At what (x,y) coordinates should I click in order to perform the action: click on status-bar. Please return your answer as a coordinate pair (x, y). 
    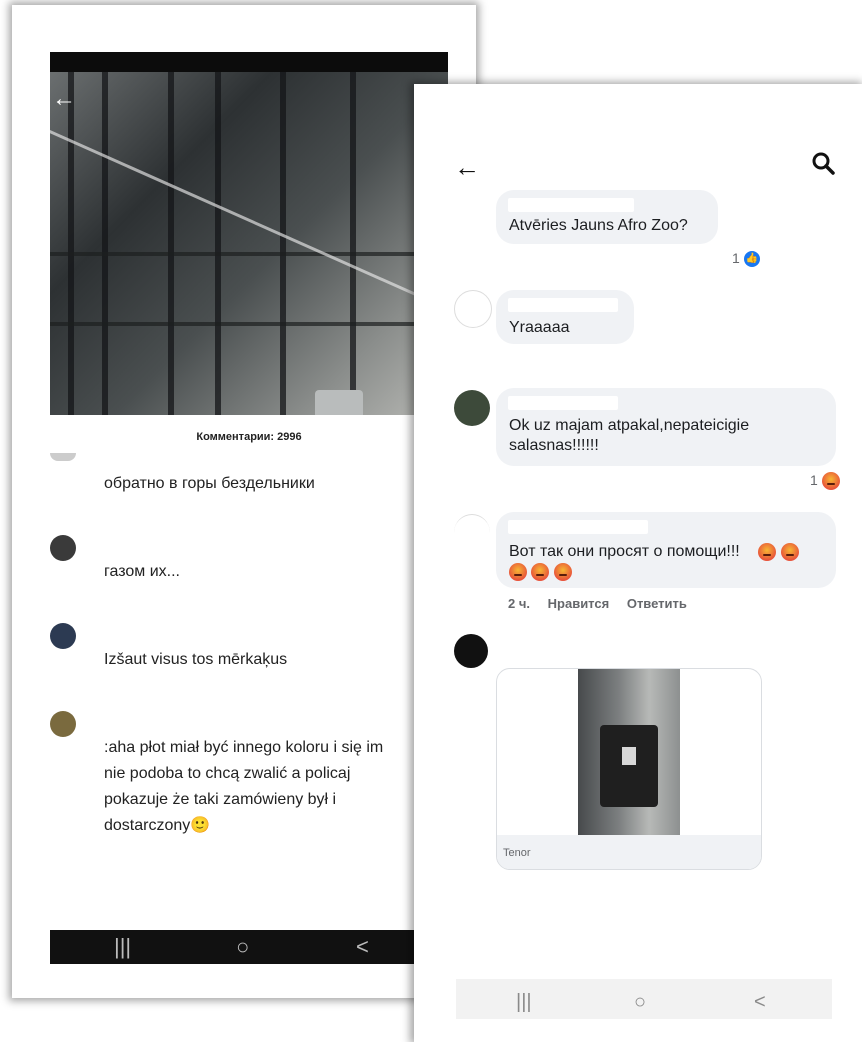
    Looking at the image, I should click on (249, 62).